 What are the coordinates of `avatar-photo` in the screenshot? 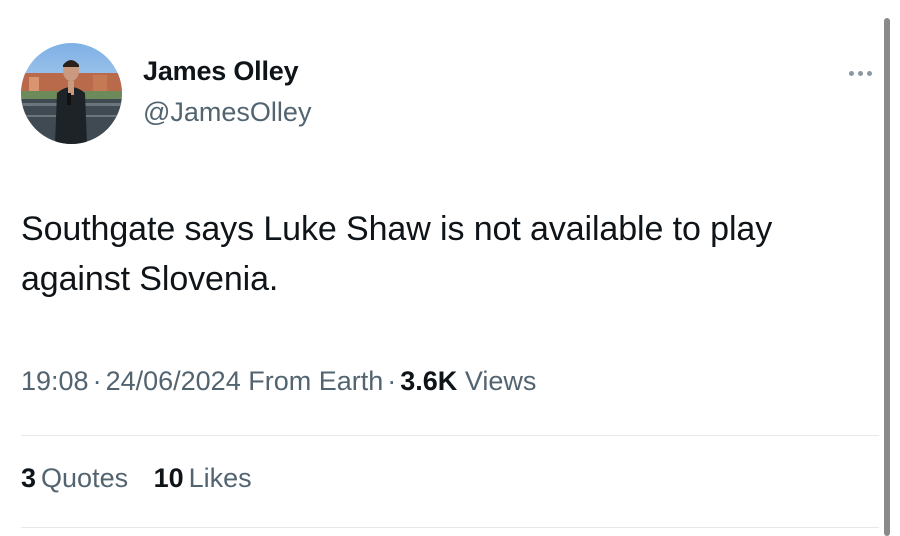 It's located at (71, 93).